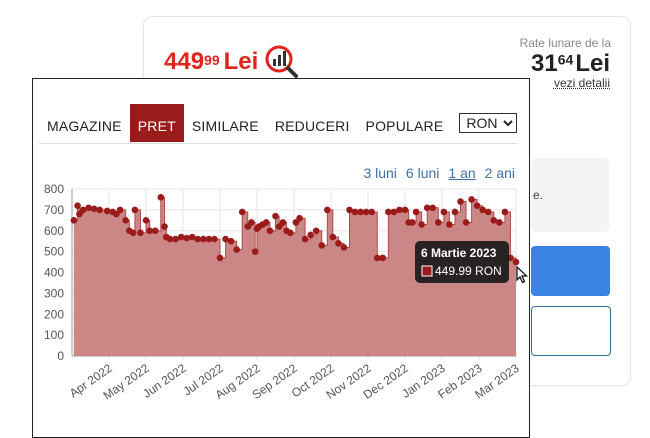  What do you see at coordinates (54, 231) in the screenshot?
I see `y-tick-label: 600` at bounding box center [54, 231].